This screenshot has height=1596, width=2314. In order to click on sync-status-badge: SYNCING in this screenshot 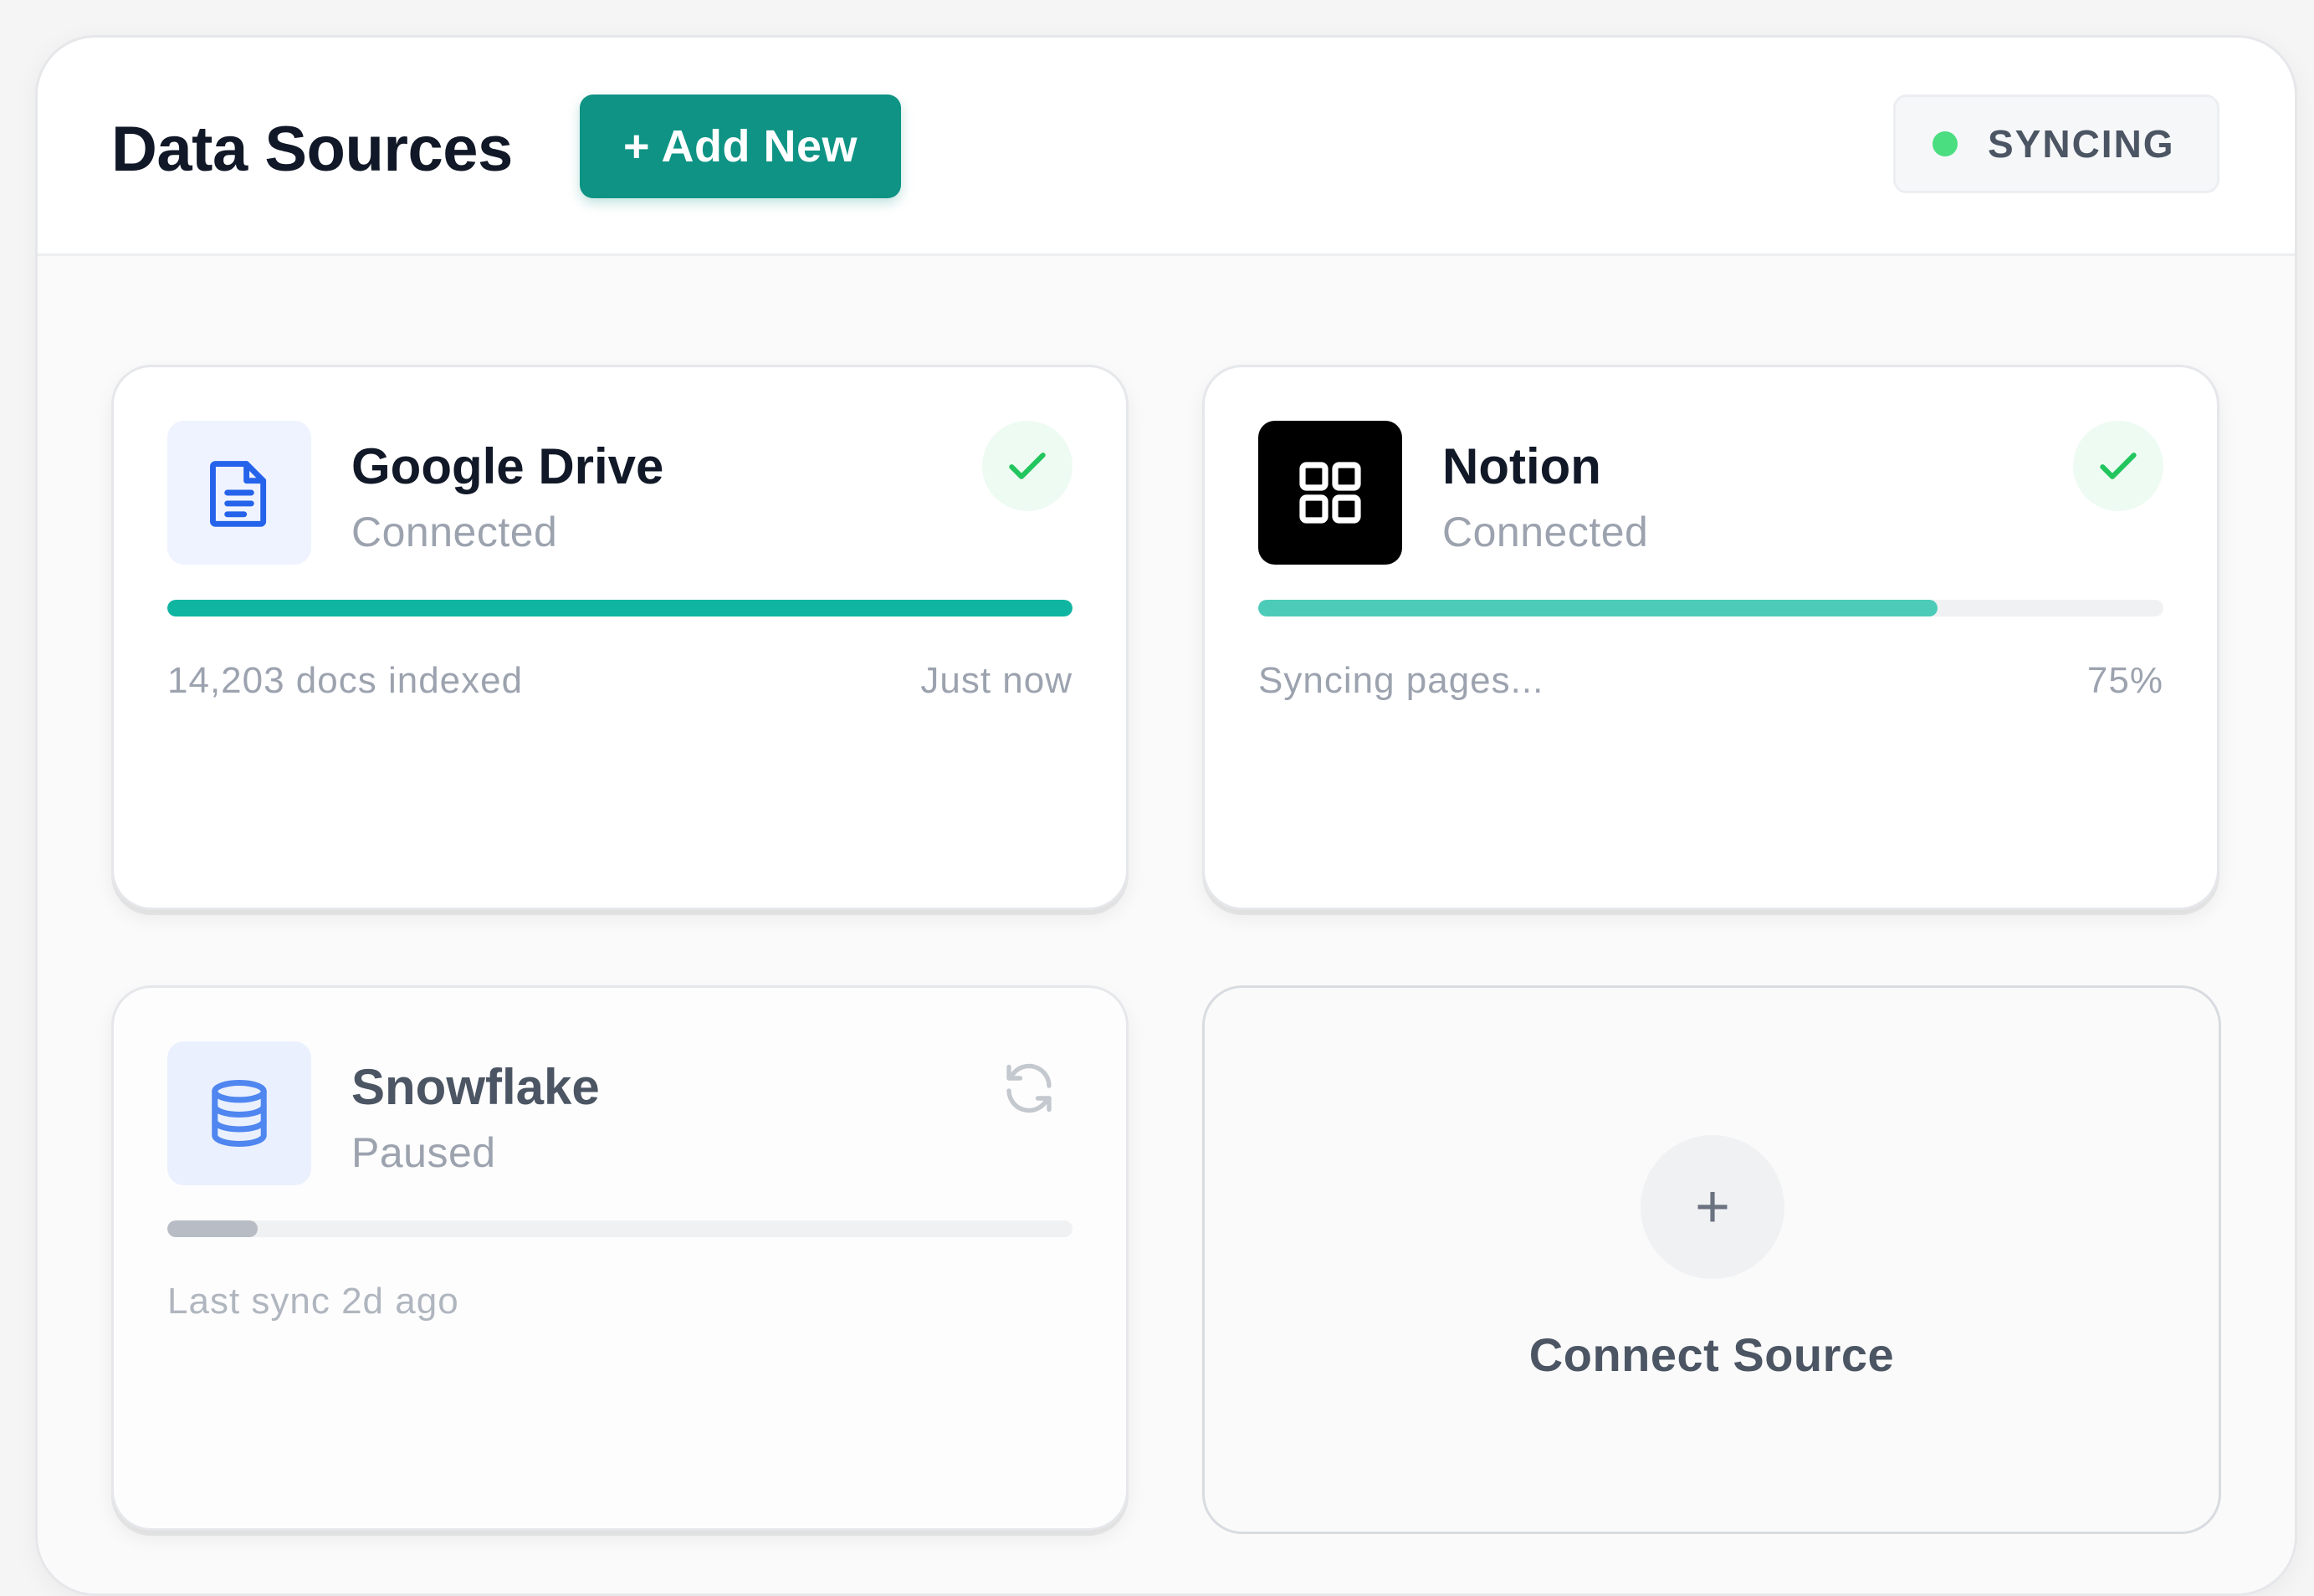, I will do `click(2056, 144)`.